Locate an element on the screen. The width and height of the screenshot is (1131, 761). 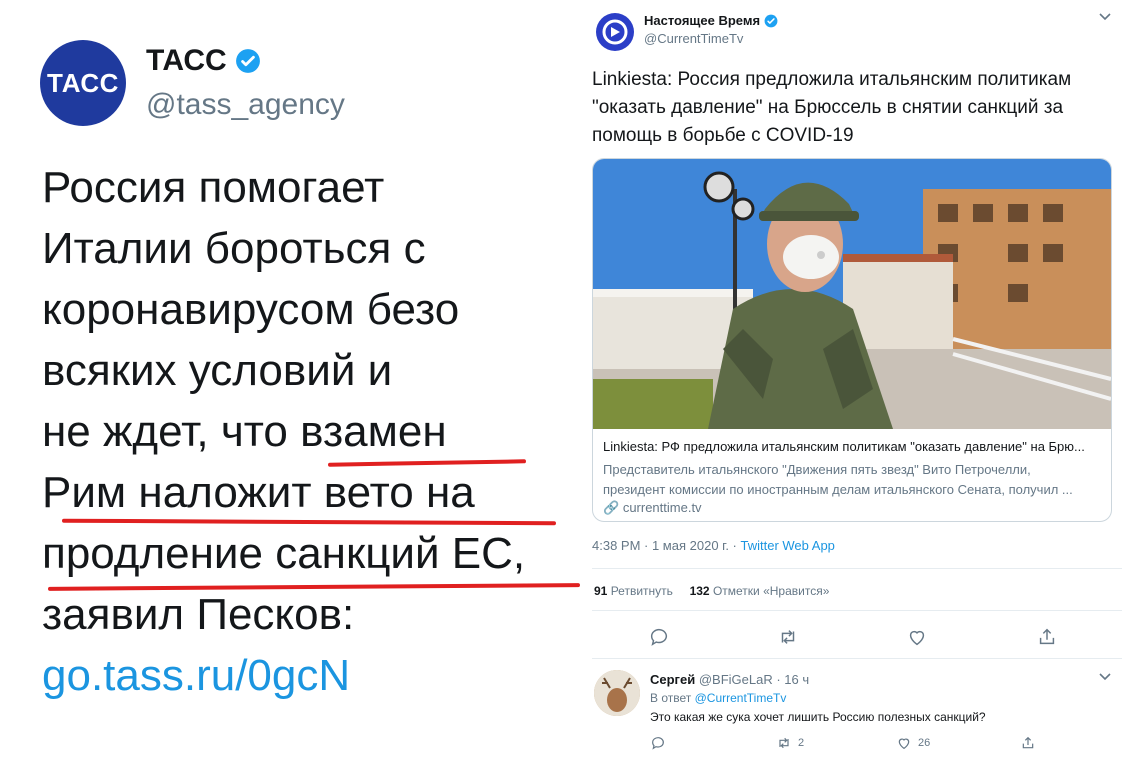
reply-author: Сергей @BFiGeLaR · 16 ч is located at coordinates (729, 679).